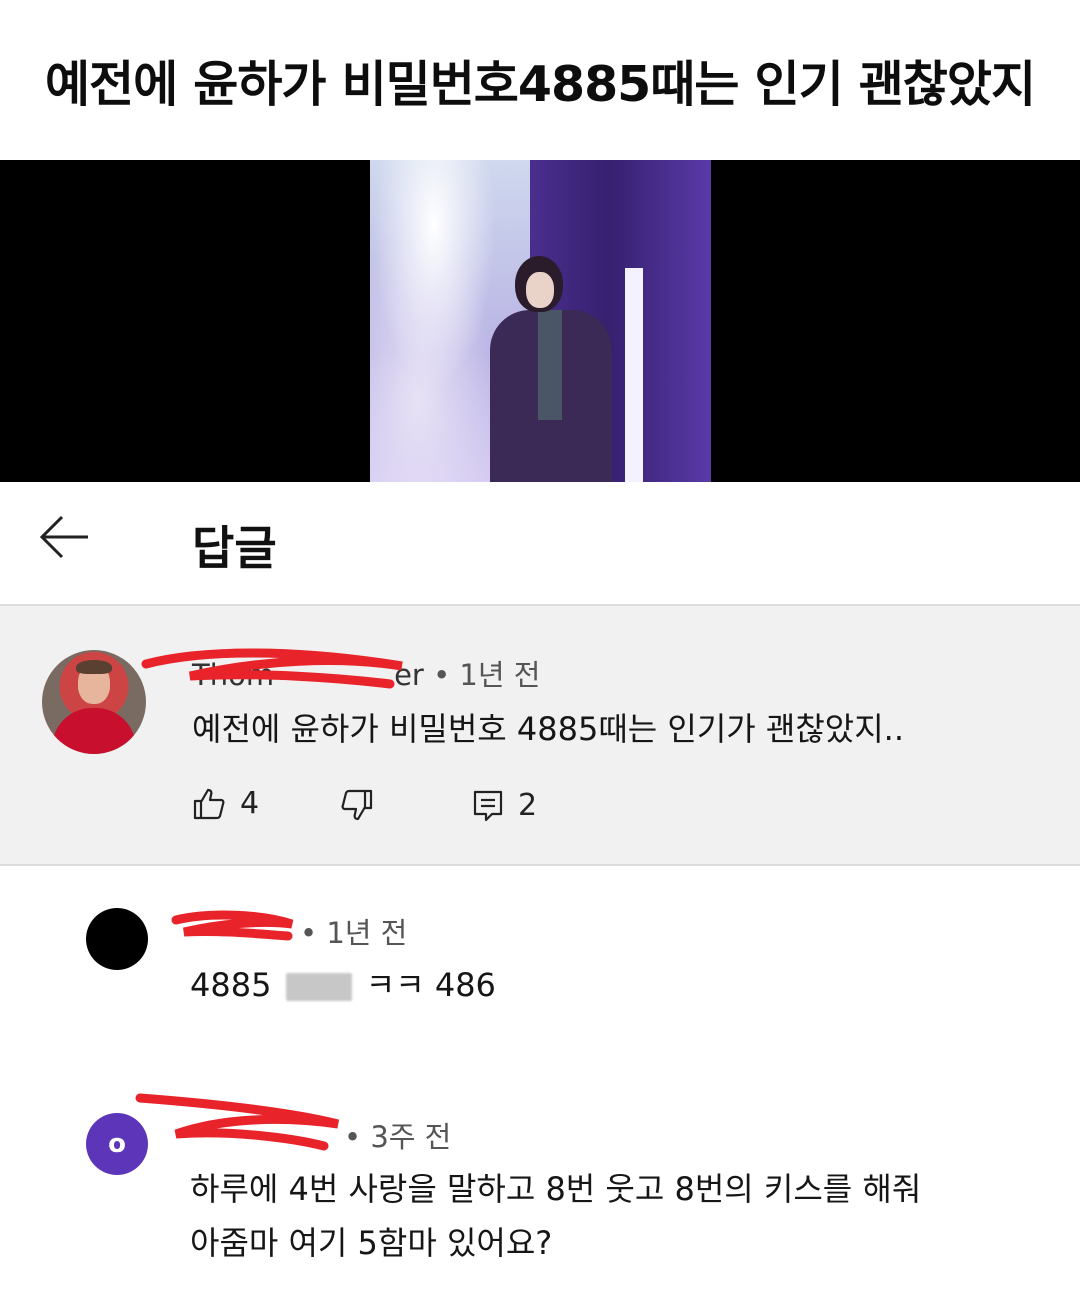 The image size is (1080, 1301). I want to click on comment-meta: Thom er • 1년 전, so click(366, 673).